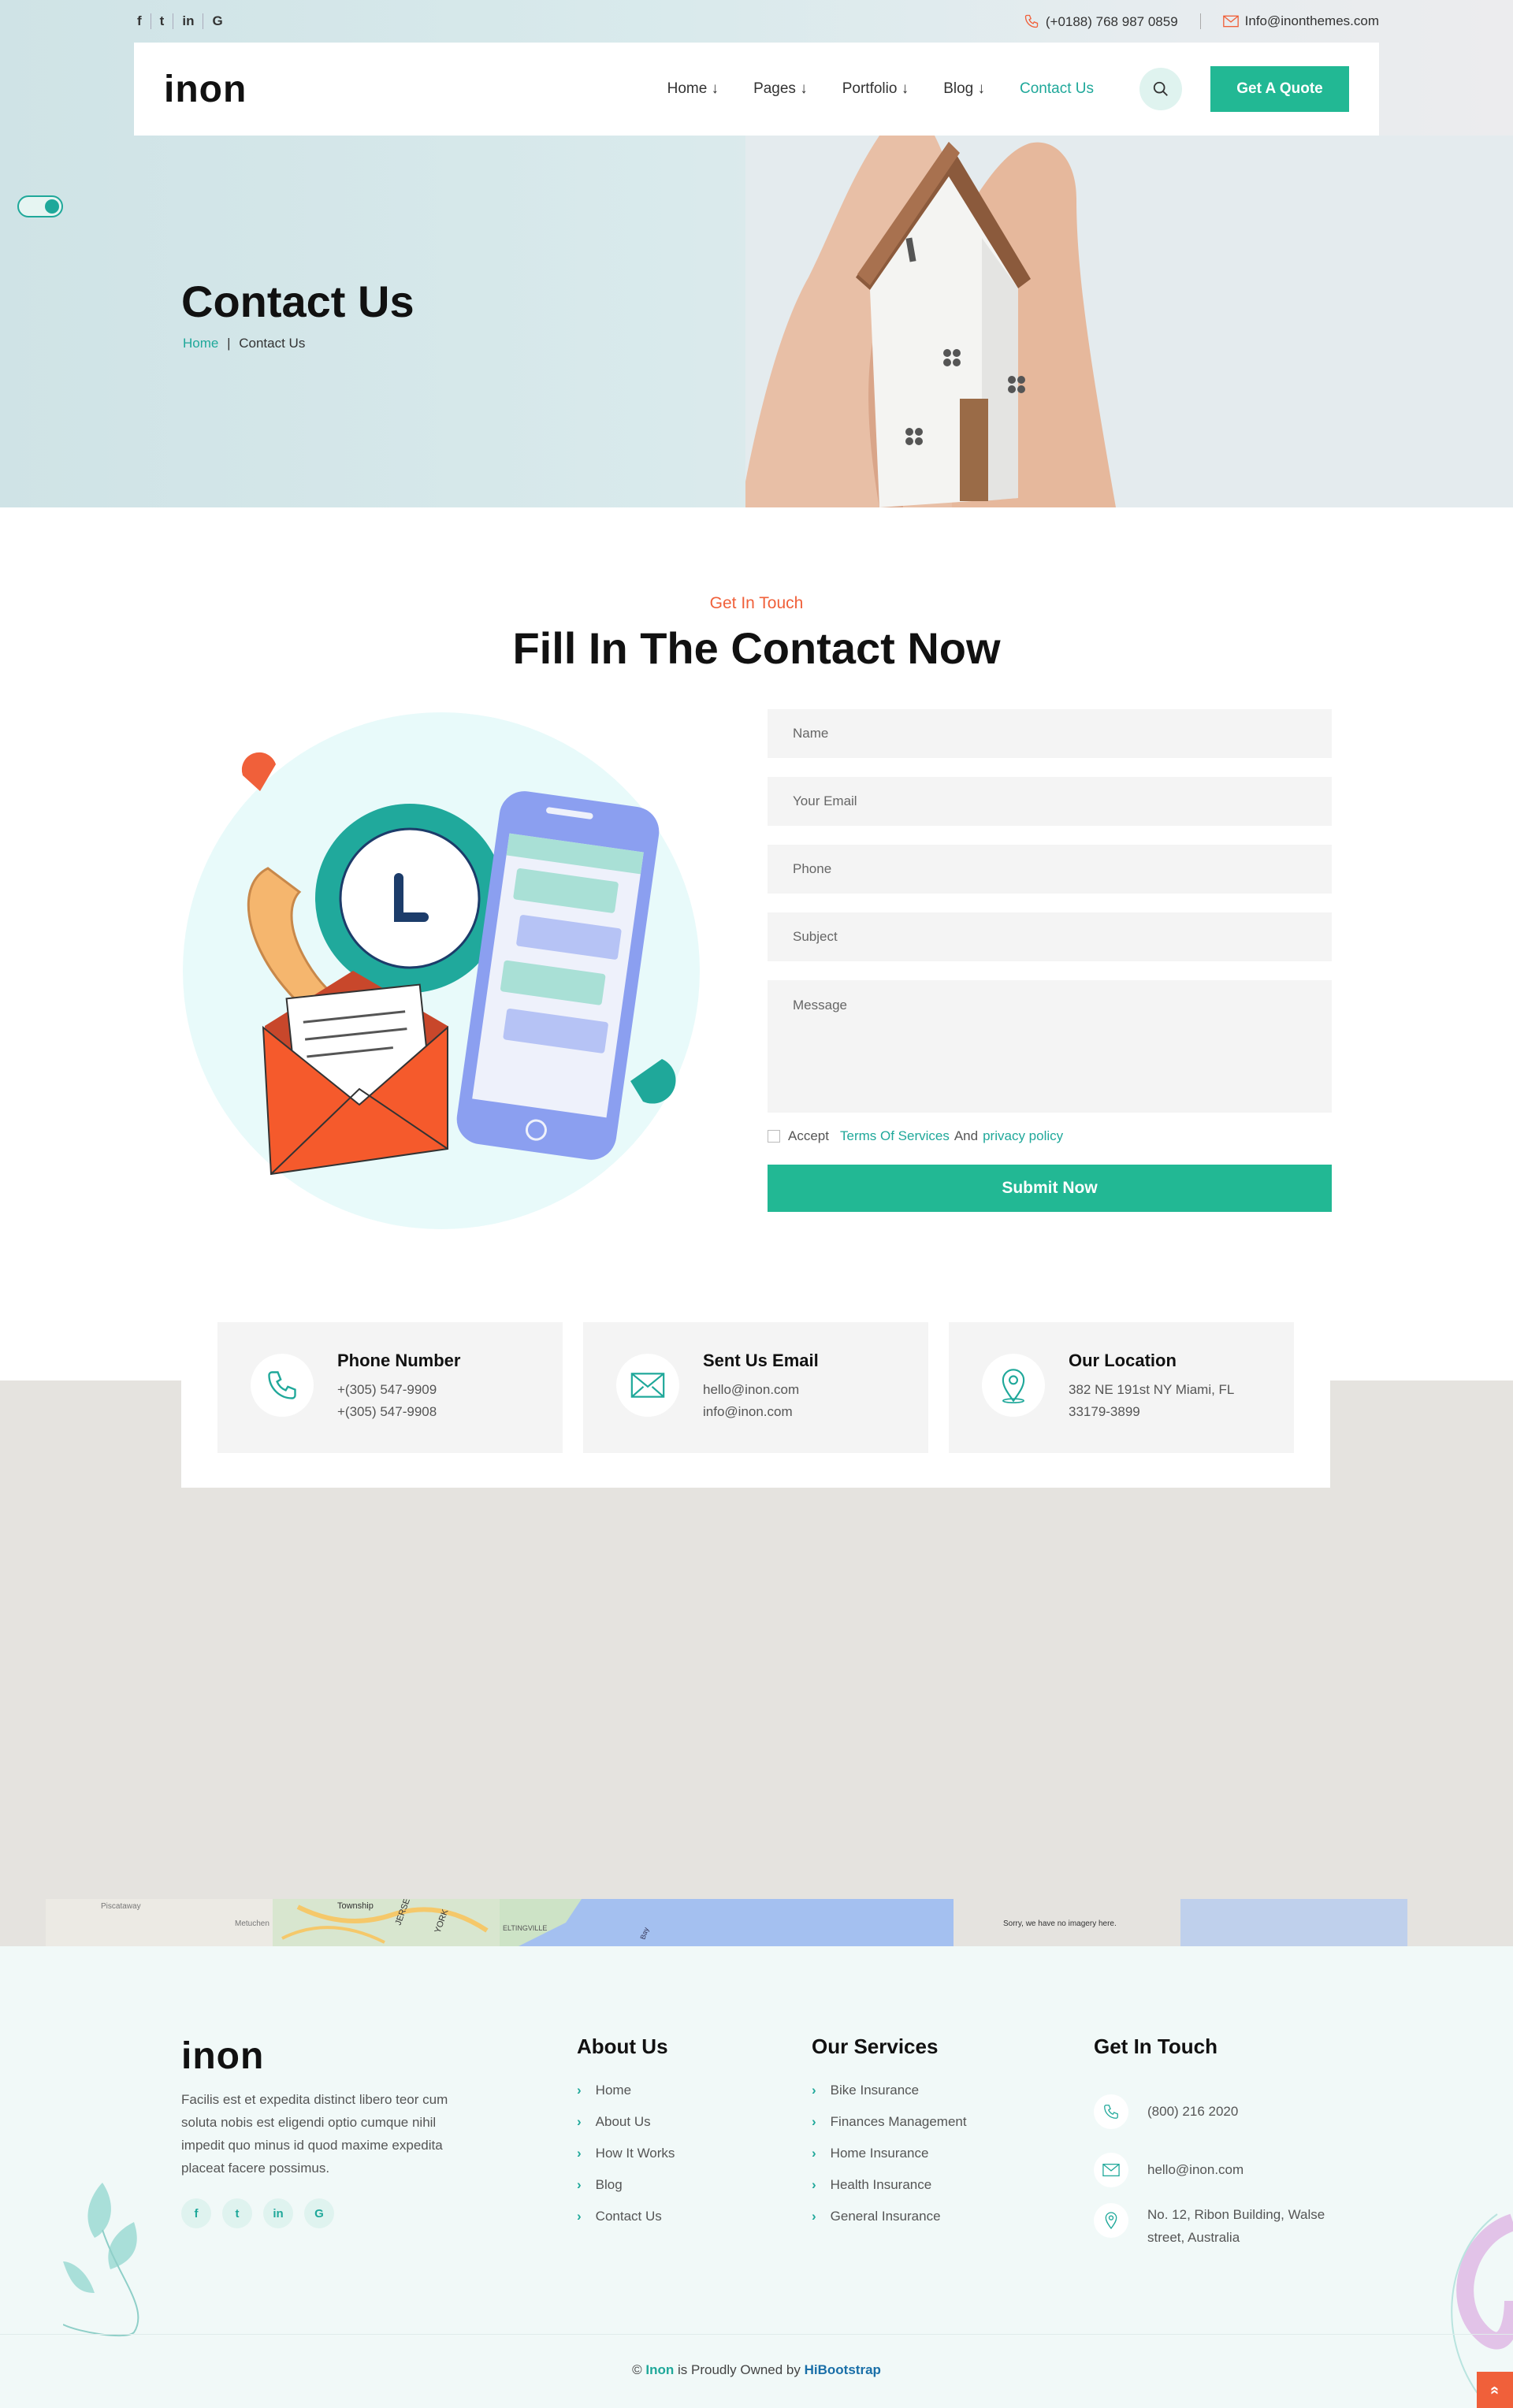 This screenshot has width=1513, height=2408. What do you see at coordinates (780, 89) in the screenshot?
I see `nav-pages: Pages ↓` at bounding box center [780, 89].